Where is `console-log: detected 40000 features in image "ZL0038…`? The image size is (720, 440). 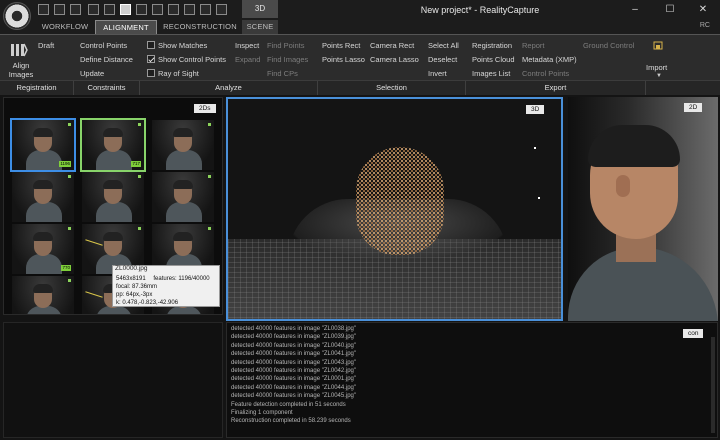 console-log: detected 40000 features in image "ZL0038… is located at coordinates (451, 375).